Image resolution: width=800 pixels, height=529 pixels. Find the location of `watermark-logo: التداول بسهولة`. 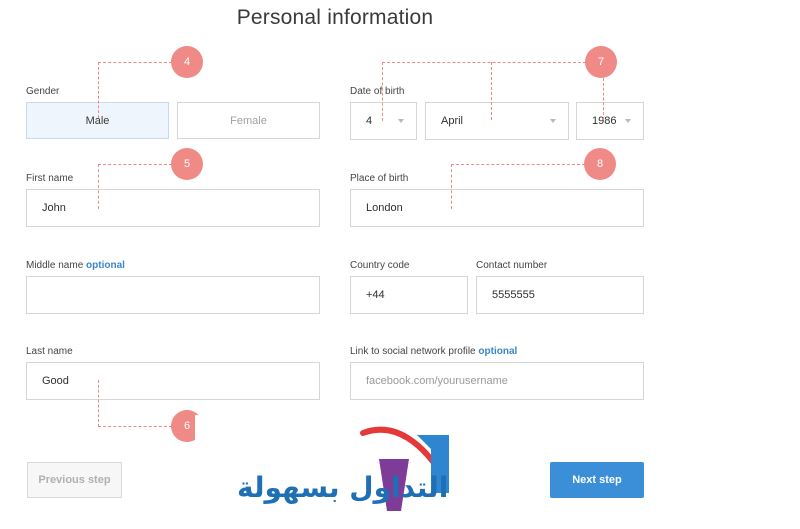

watermark-logo: التداول بسهولة is located at coordinates (335, 467).